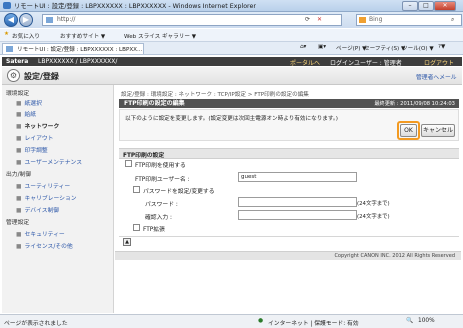 The image size is (463, 328). Describe the element at coordinates (29, 102) in the screenshot. I see `sidebar-item-paper-select: ■ 紙選択` at that location.